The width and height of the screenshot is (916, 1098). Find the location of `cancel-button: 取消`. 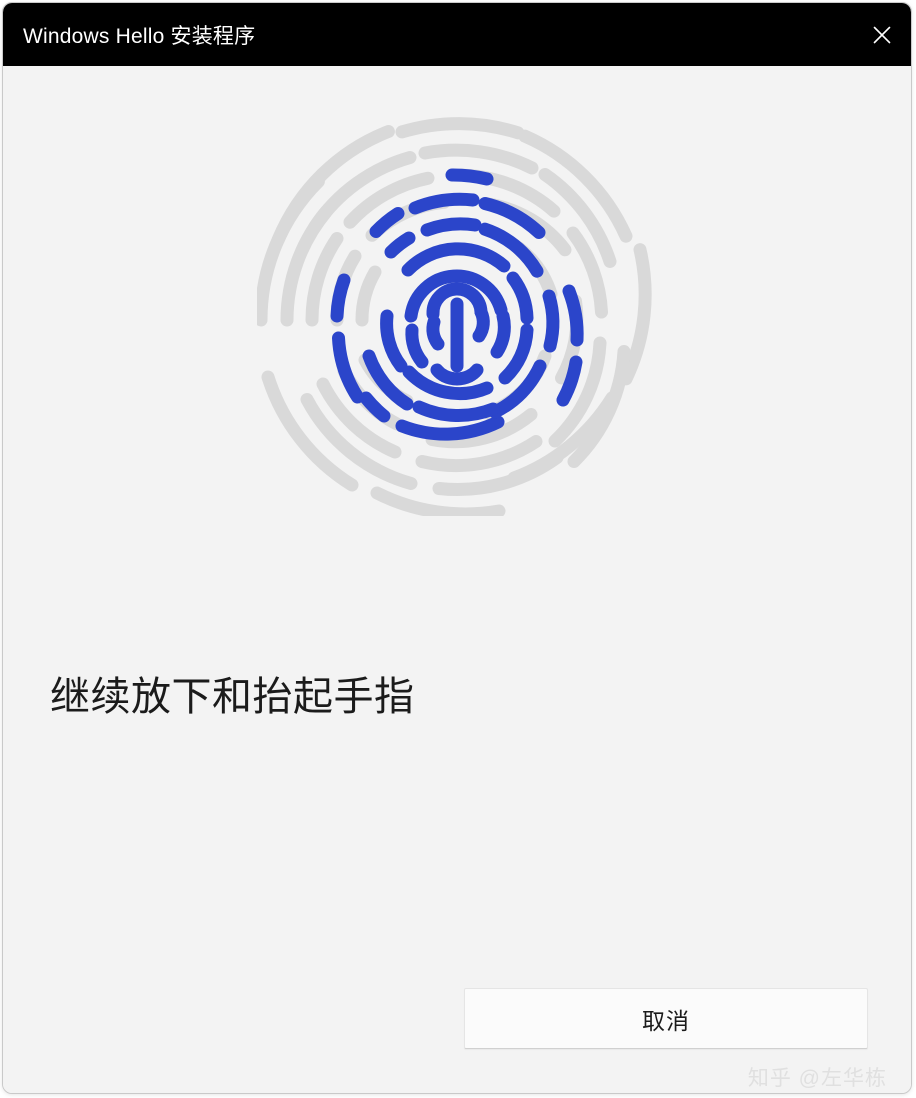

cancel-button: 取消 is located at coordinates (666, 1018).